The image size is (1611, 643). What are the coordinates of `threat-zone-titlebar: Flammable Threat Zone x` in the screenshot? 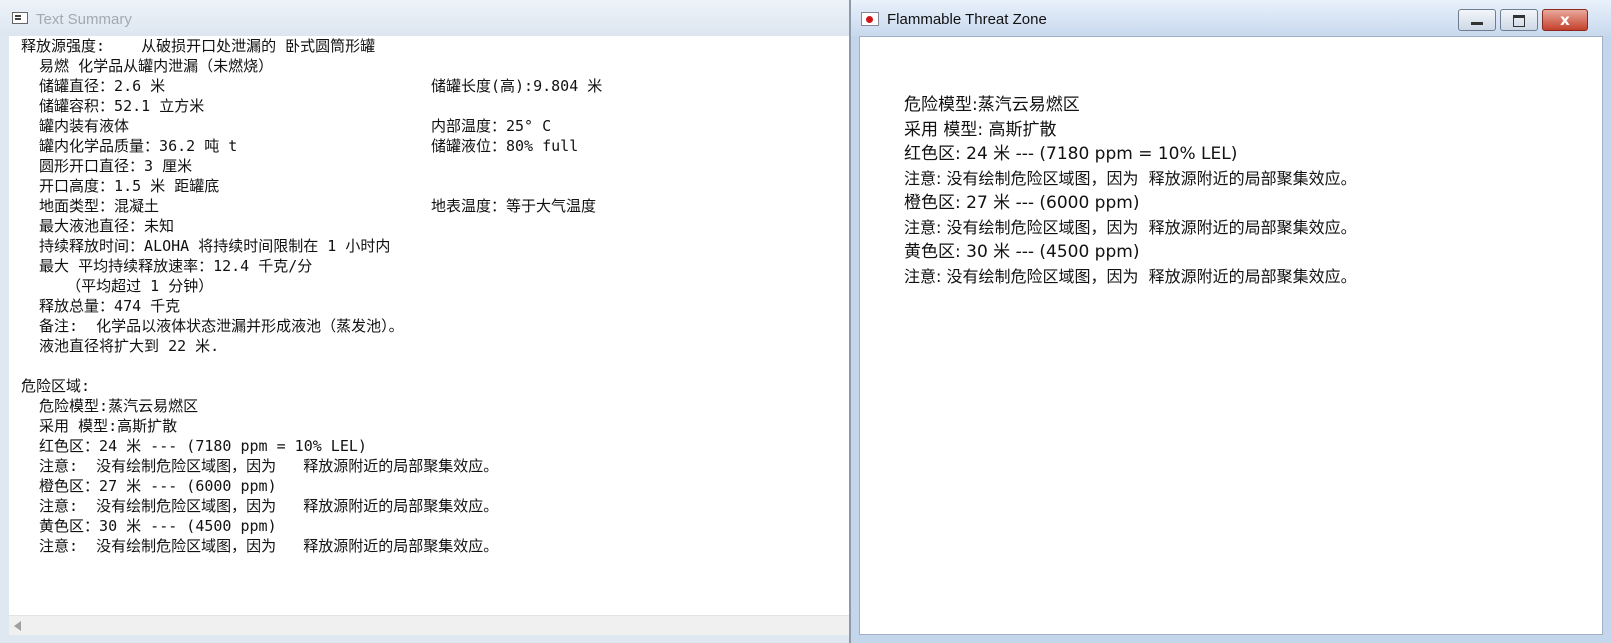 It's located at (1231, 18).